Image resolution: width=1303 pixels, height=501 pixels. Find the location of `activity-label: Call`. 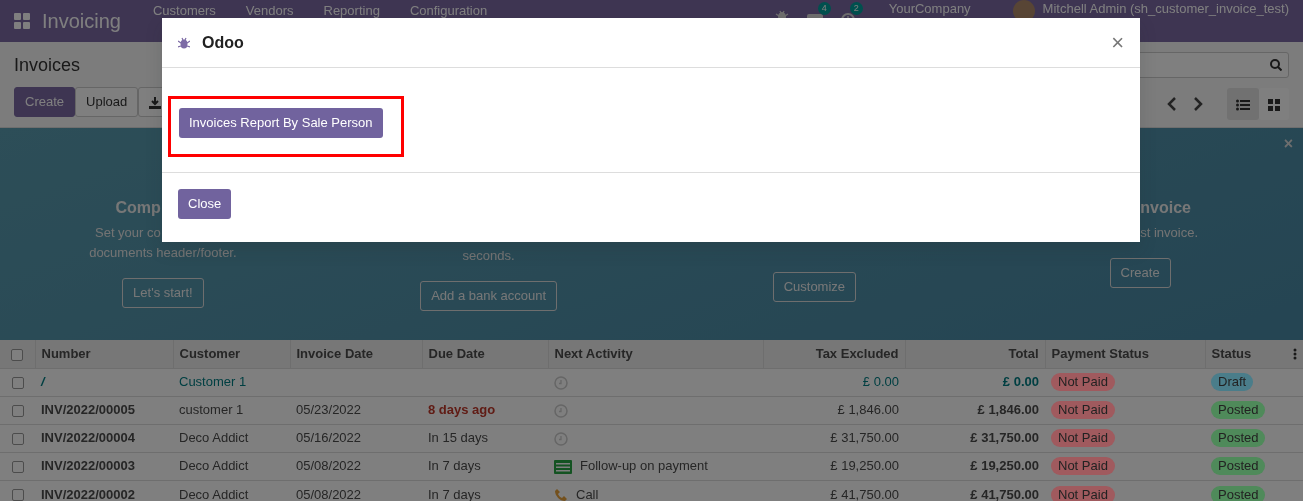

activity-label: Call is located at coordinates (587, 493).